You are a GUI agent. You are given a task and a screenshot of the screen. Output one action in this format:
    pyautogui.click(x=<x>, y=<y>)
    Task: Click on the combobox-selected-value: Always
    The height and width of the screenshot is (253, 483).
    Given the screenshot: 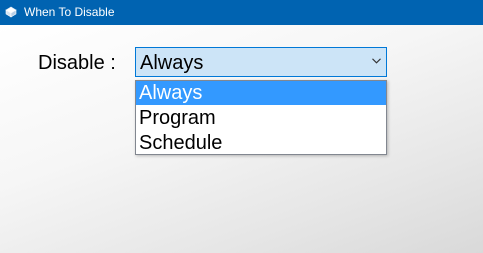 What is the action you would take?
    pyautogui.click(x=172, y=63)
    